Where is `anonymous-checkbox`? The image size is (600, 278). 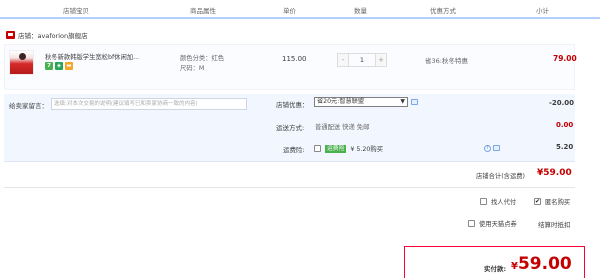 anonymous-checkbox is located at coordinates (537, 201).